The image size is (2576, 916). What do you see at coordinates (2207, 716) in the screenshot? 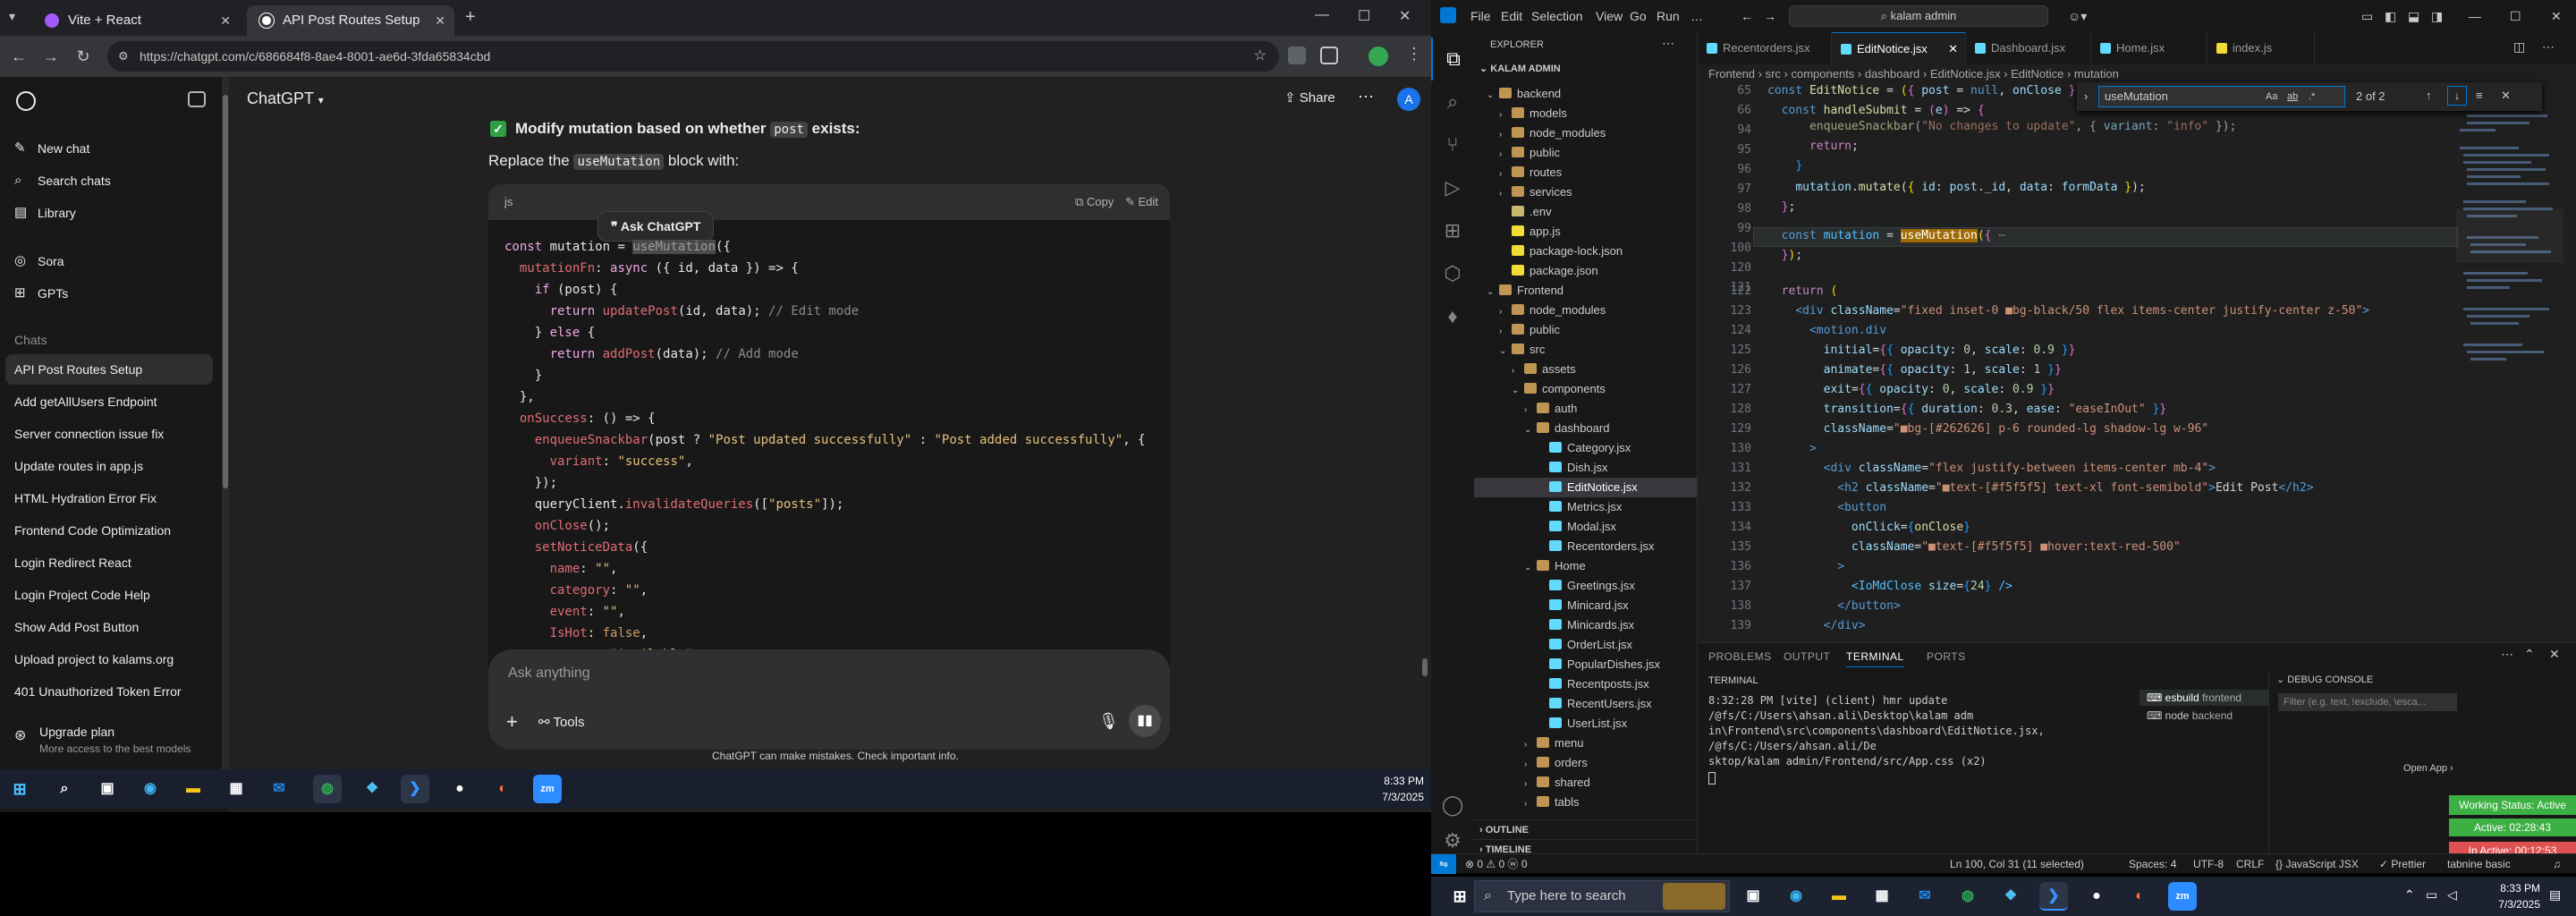
I see `terminal-node: ⌨ node backend` at bounding box center [2207, 716].